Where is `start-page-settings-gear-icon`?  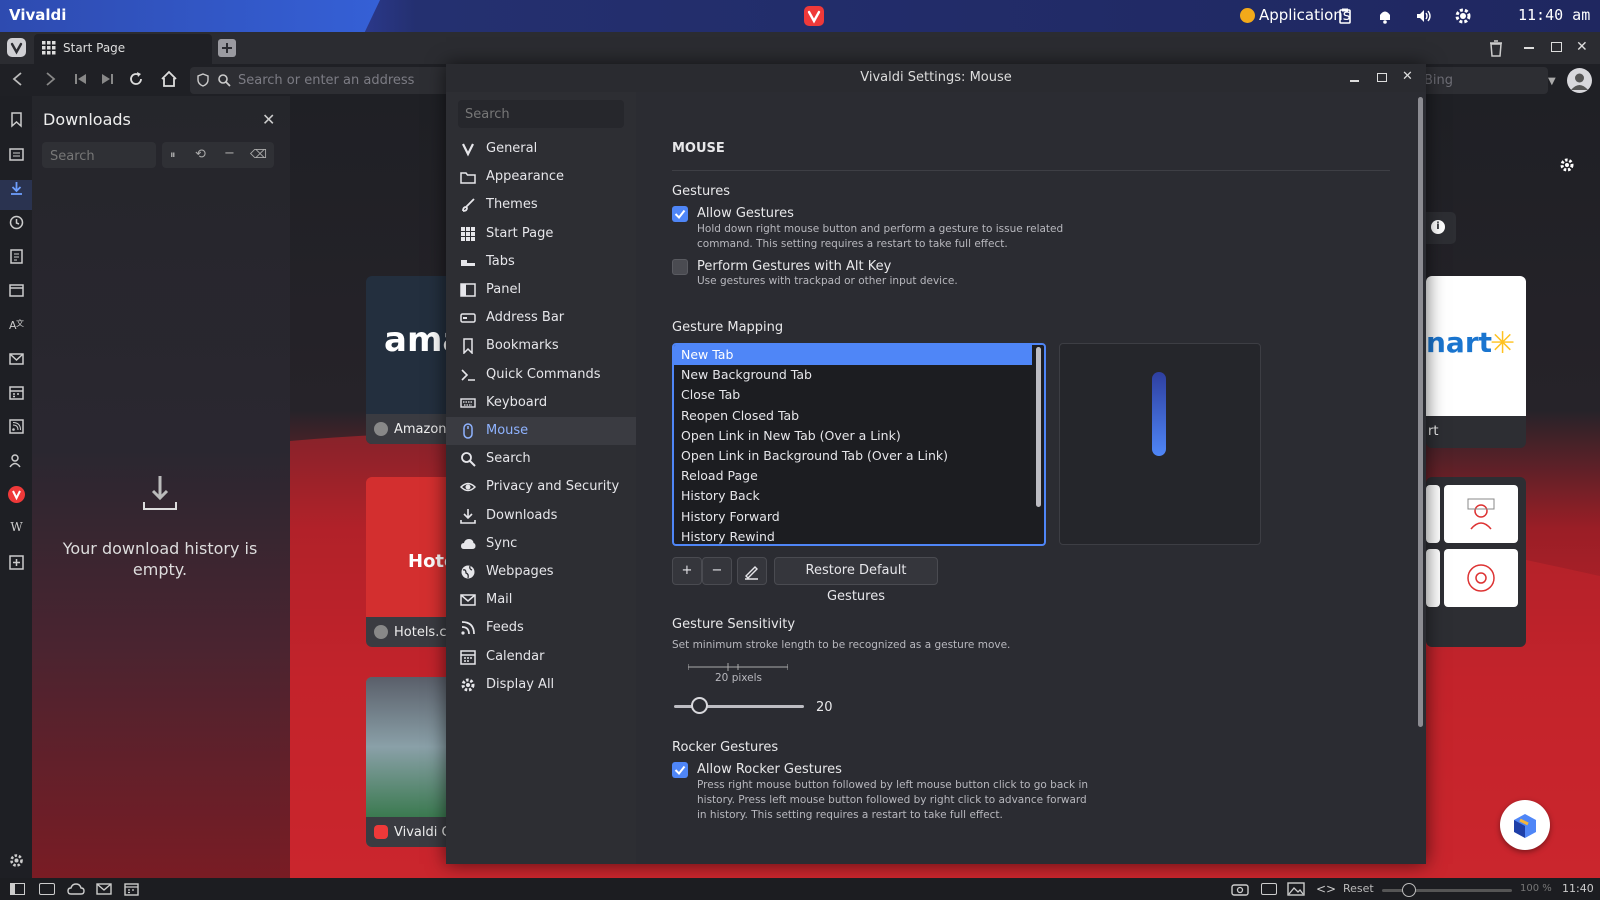 start-page-settings-gear-icon is located at coordinates (1567, 165).